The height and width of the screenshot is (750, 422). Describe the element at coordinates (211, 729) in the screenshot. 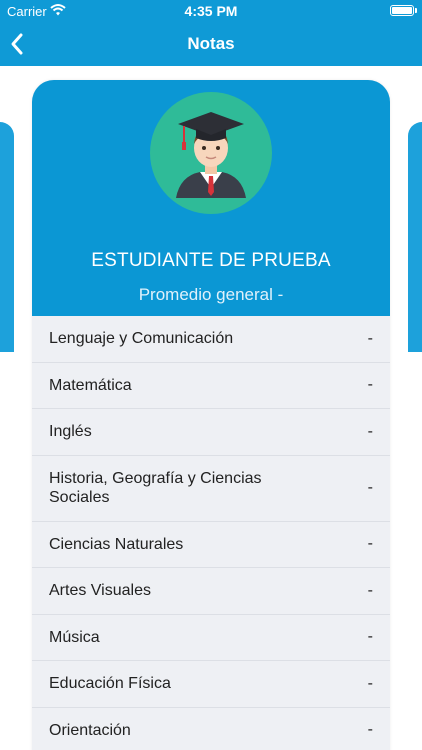

I see `subject-row: Orientación -` at that location.